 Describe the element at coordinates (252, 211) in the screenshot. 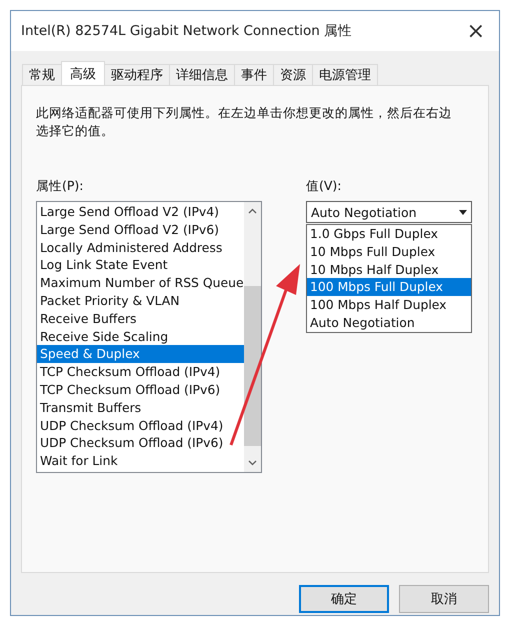

I see `scroll-up-icon` at that location.